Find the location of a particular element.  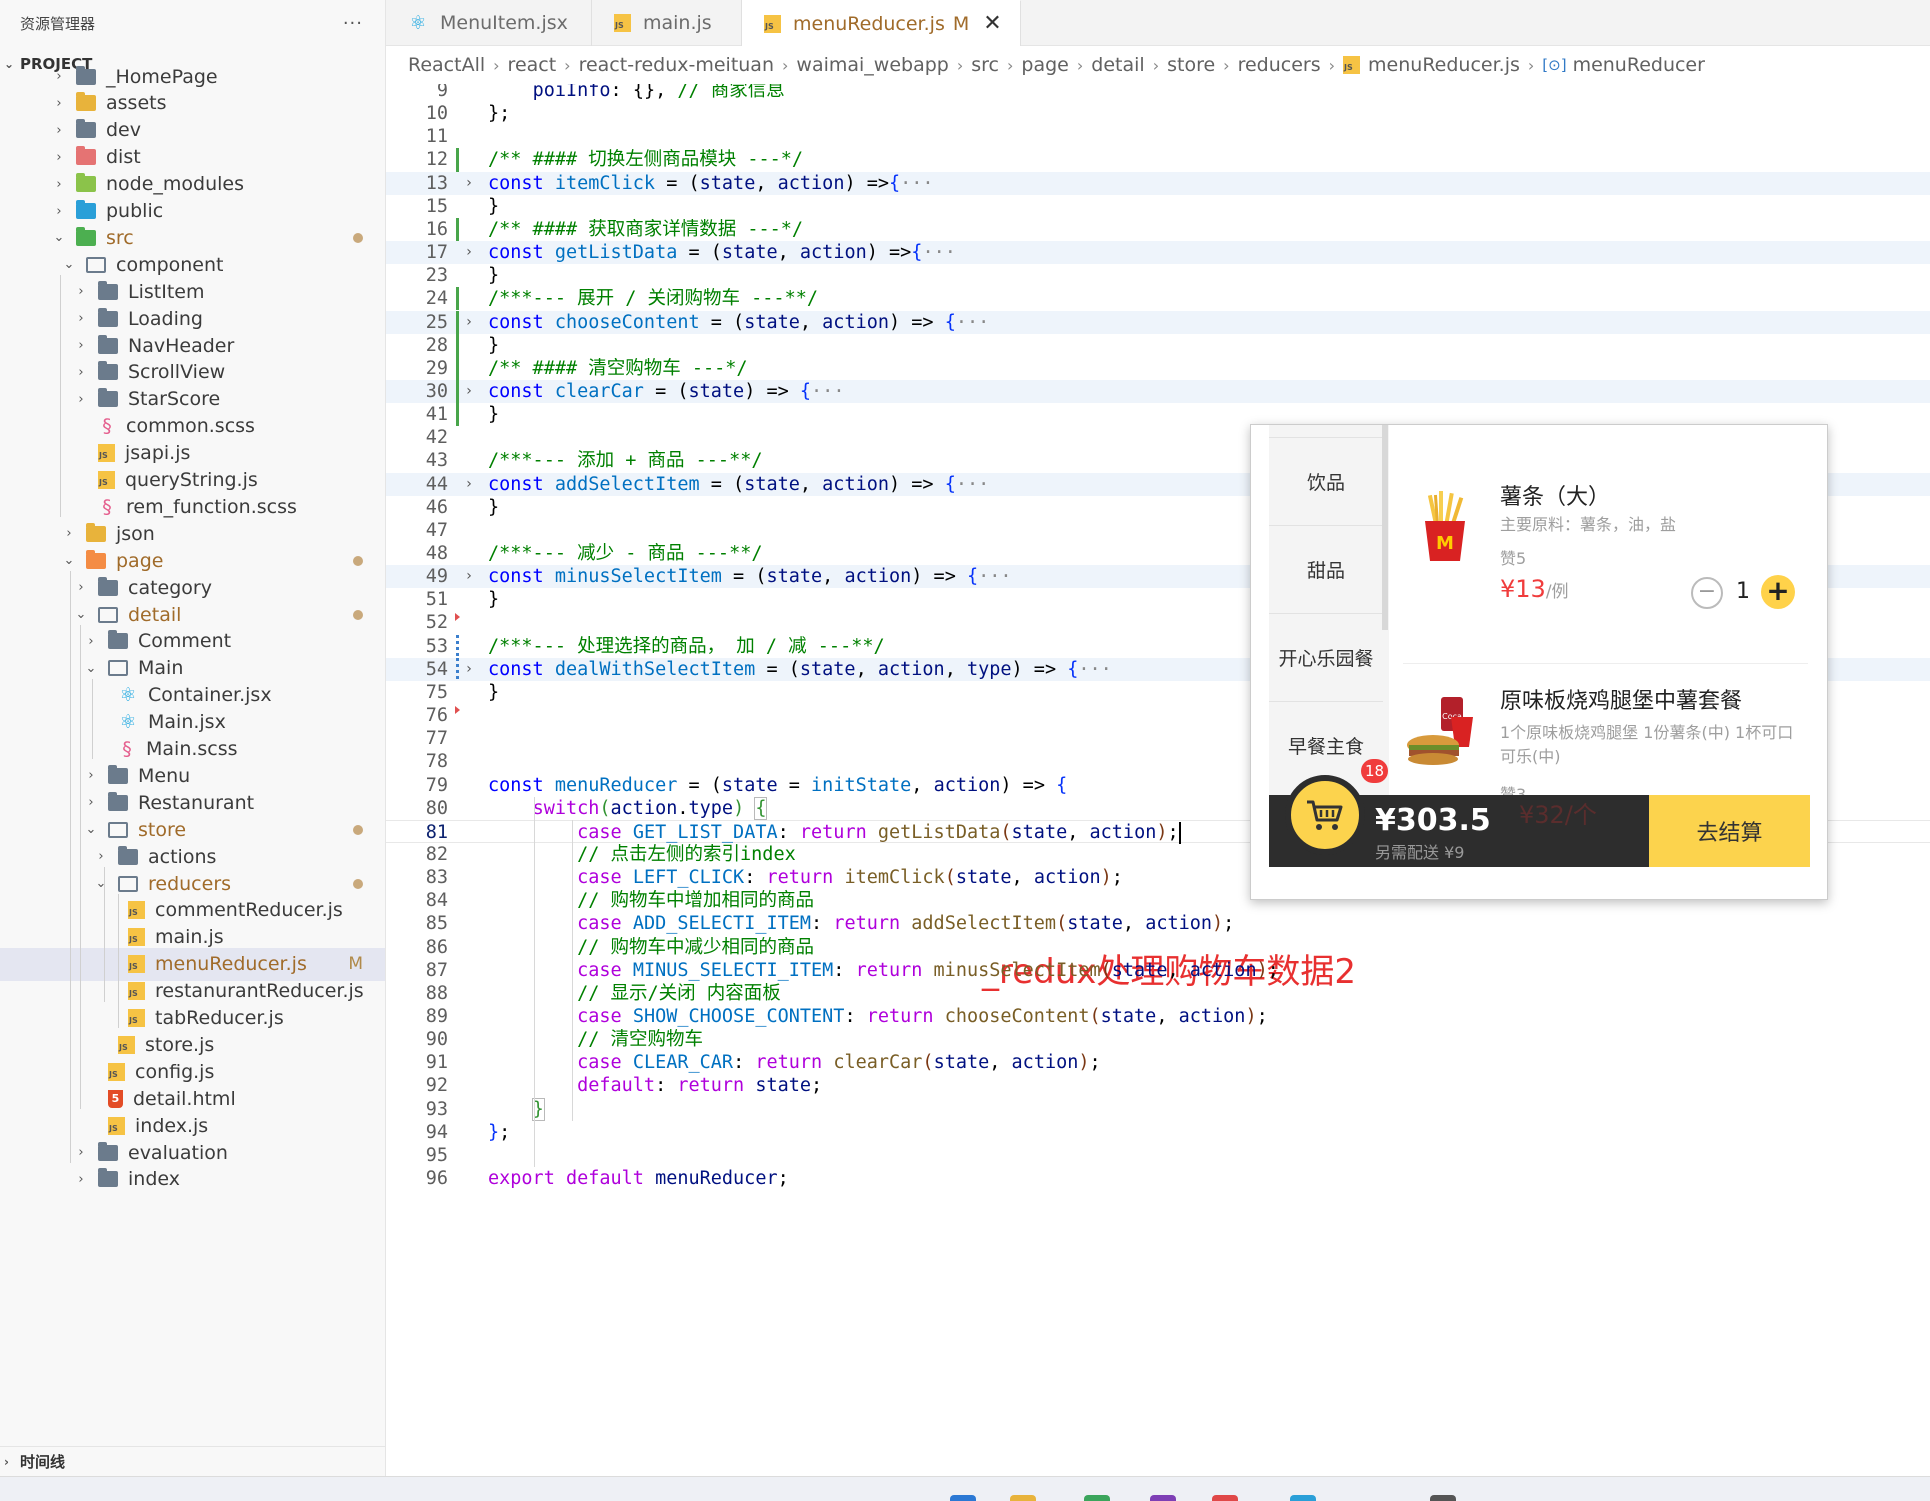

quantity-plus-button: + is located at coordinates (1778, 592).